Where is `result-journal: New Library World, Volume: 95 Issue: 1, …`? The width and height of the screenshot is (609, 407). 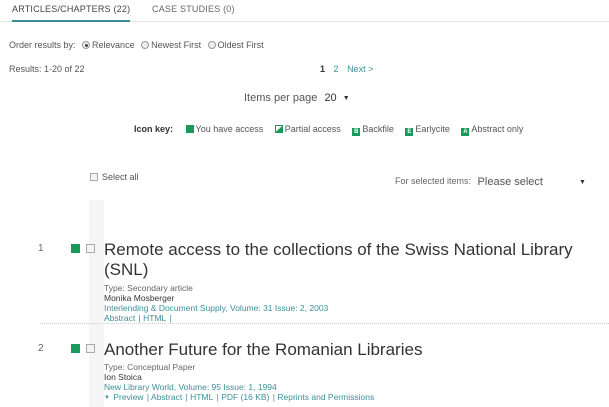 result-journal: New Library World, Volume: 95 Issue: 1, … is located at coordinates (239, 387).